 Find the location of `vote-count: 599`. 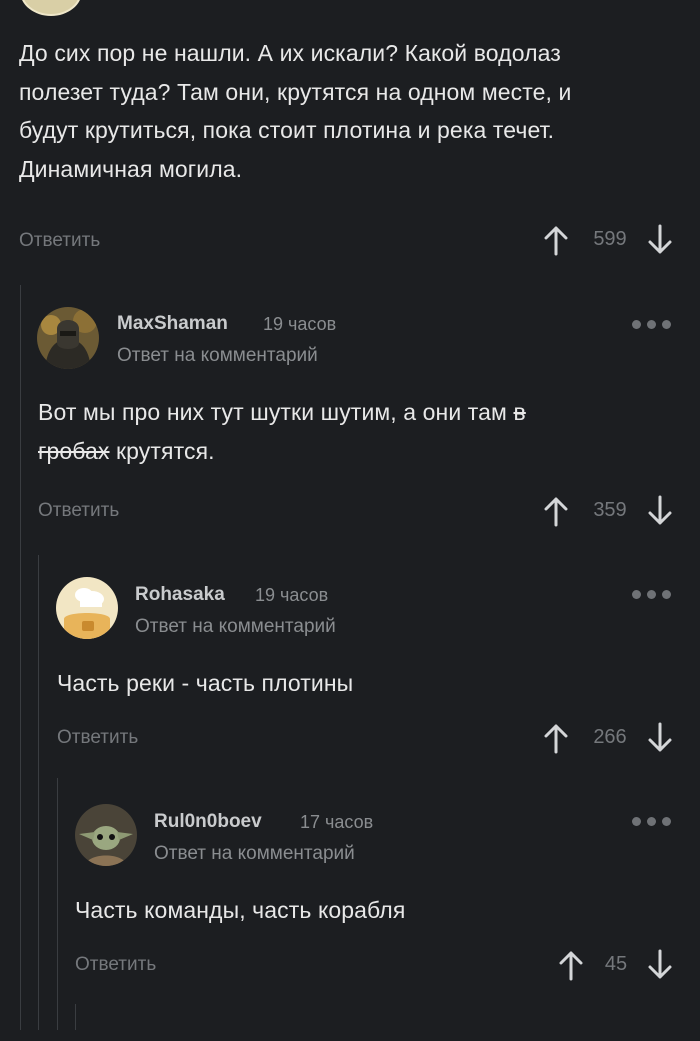

vote-count: 599 is located at coordinates (610, 239).